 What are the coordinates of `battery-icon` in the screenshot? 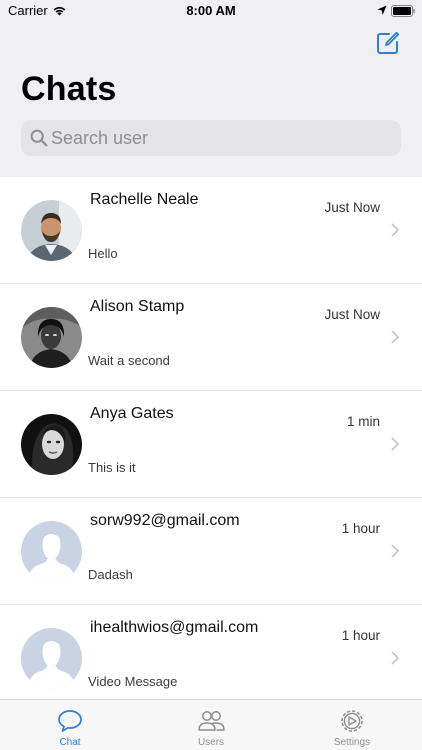 It's located at (403, 11).